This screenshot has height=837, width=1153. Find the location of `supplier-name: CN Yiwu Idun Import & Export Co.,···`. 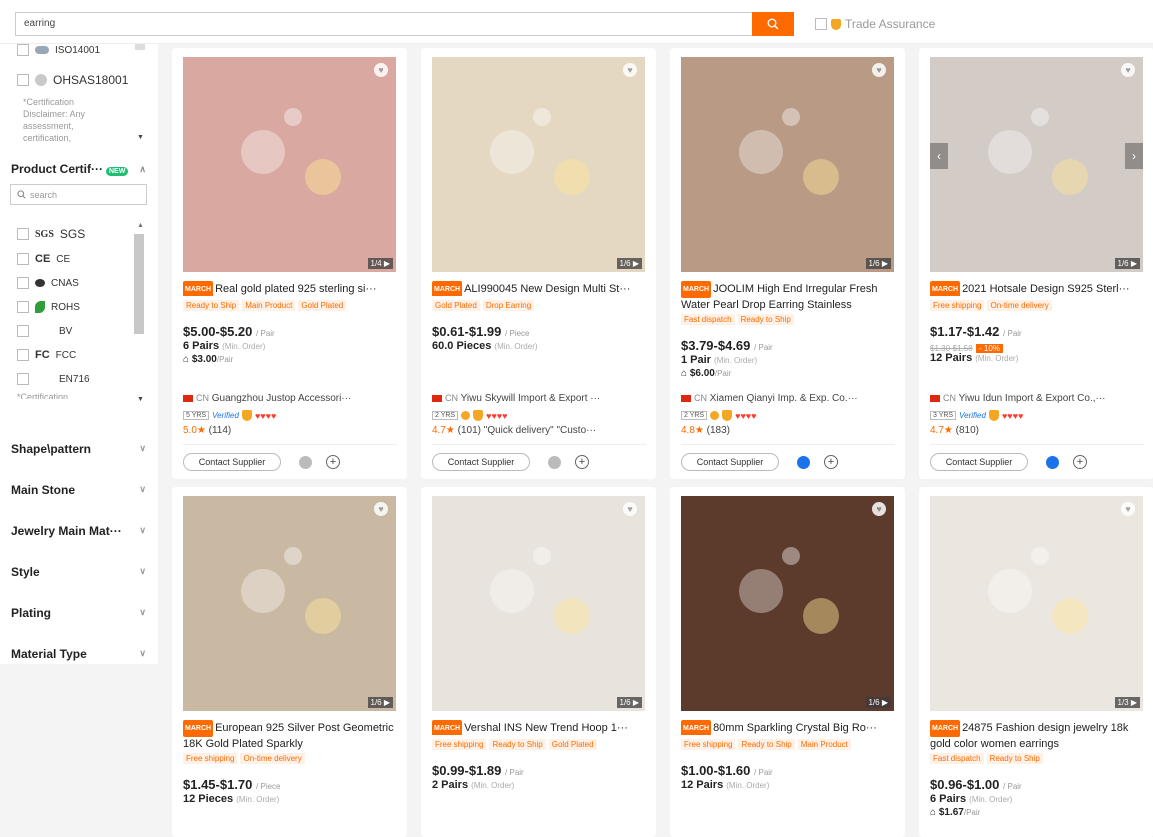

supplier-name: CN Yiwu Idun Import & Export Co.,··· is located at coordinates (1037, 398).